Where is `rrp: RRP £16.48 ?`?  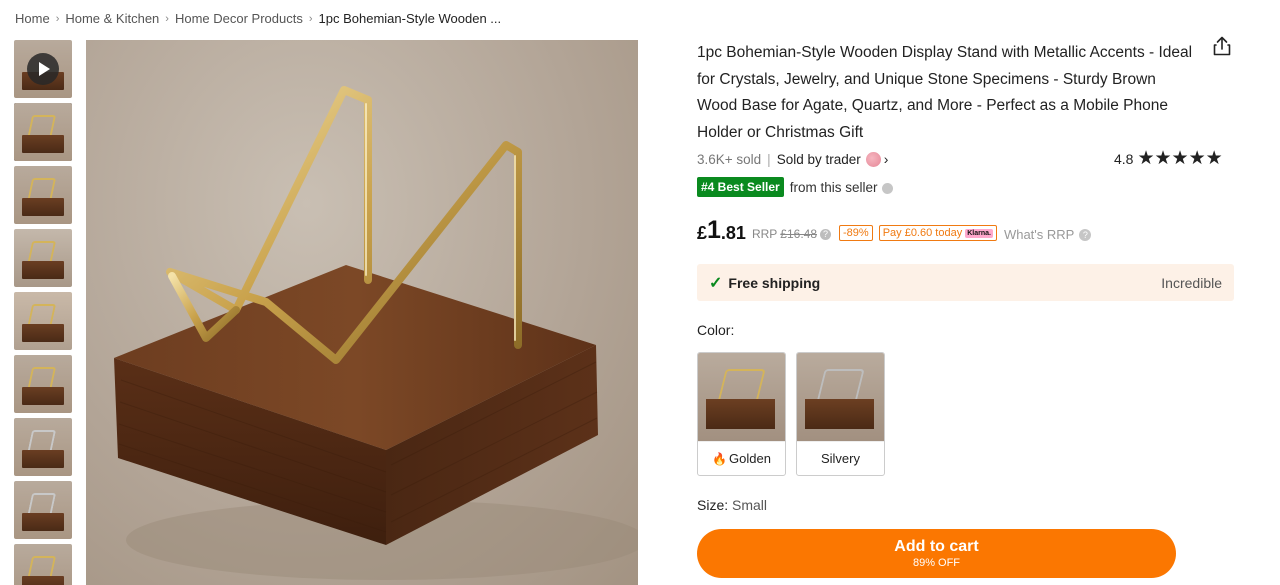 rrp: RRP £16.48 ? is located at coordinates (791, 234).